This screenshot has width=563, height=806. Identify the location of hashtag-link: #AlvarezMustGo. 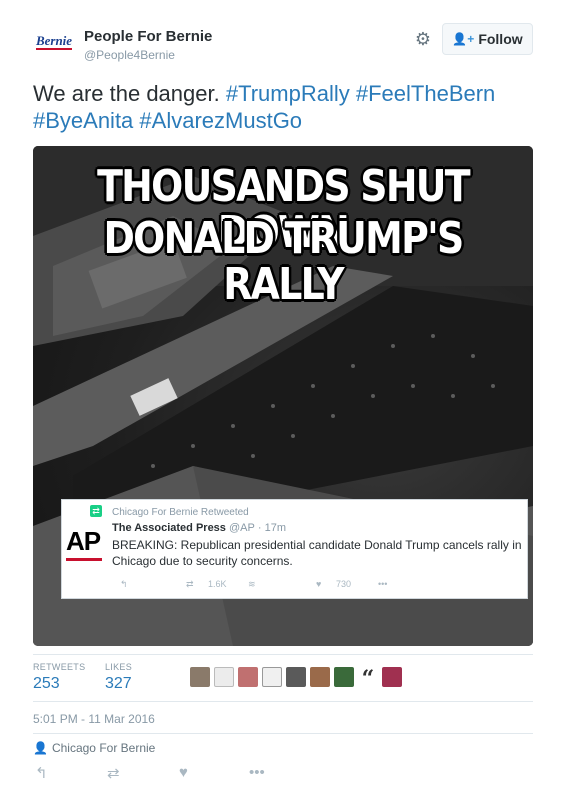
(220, 120).